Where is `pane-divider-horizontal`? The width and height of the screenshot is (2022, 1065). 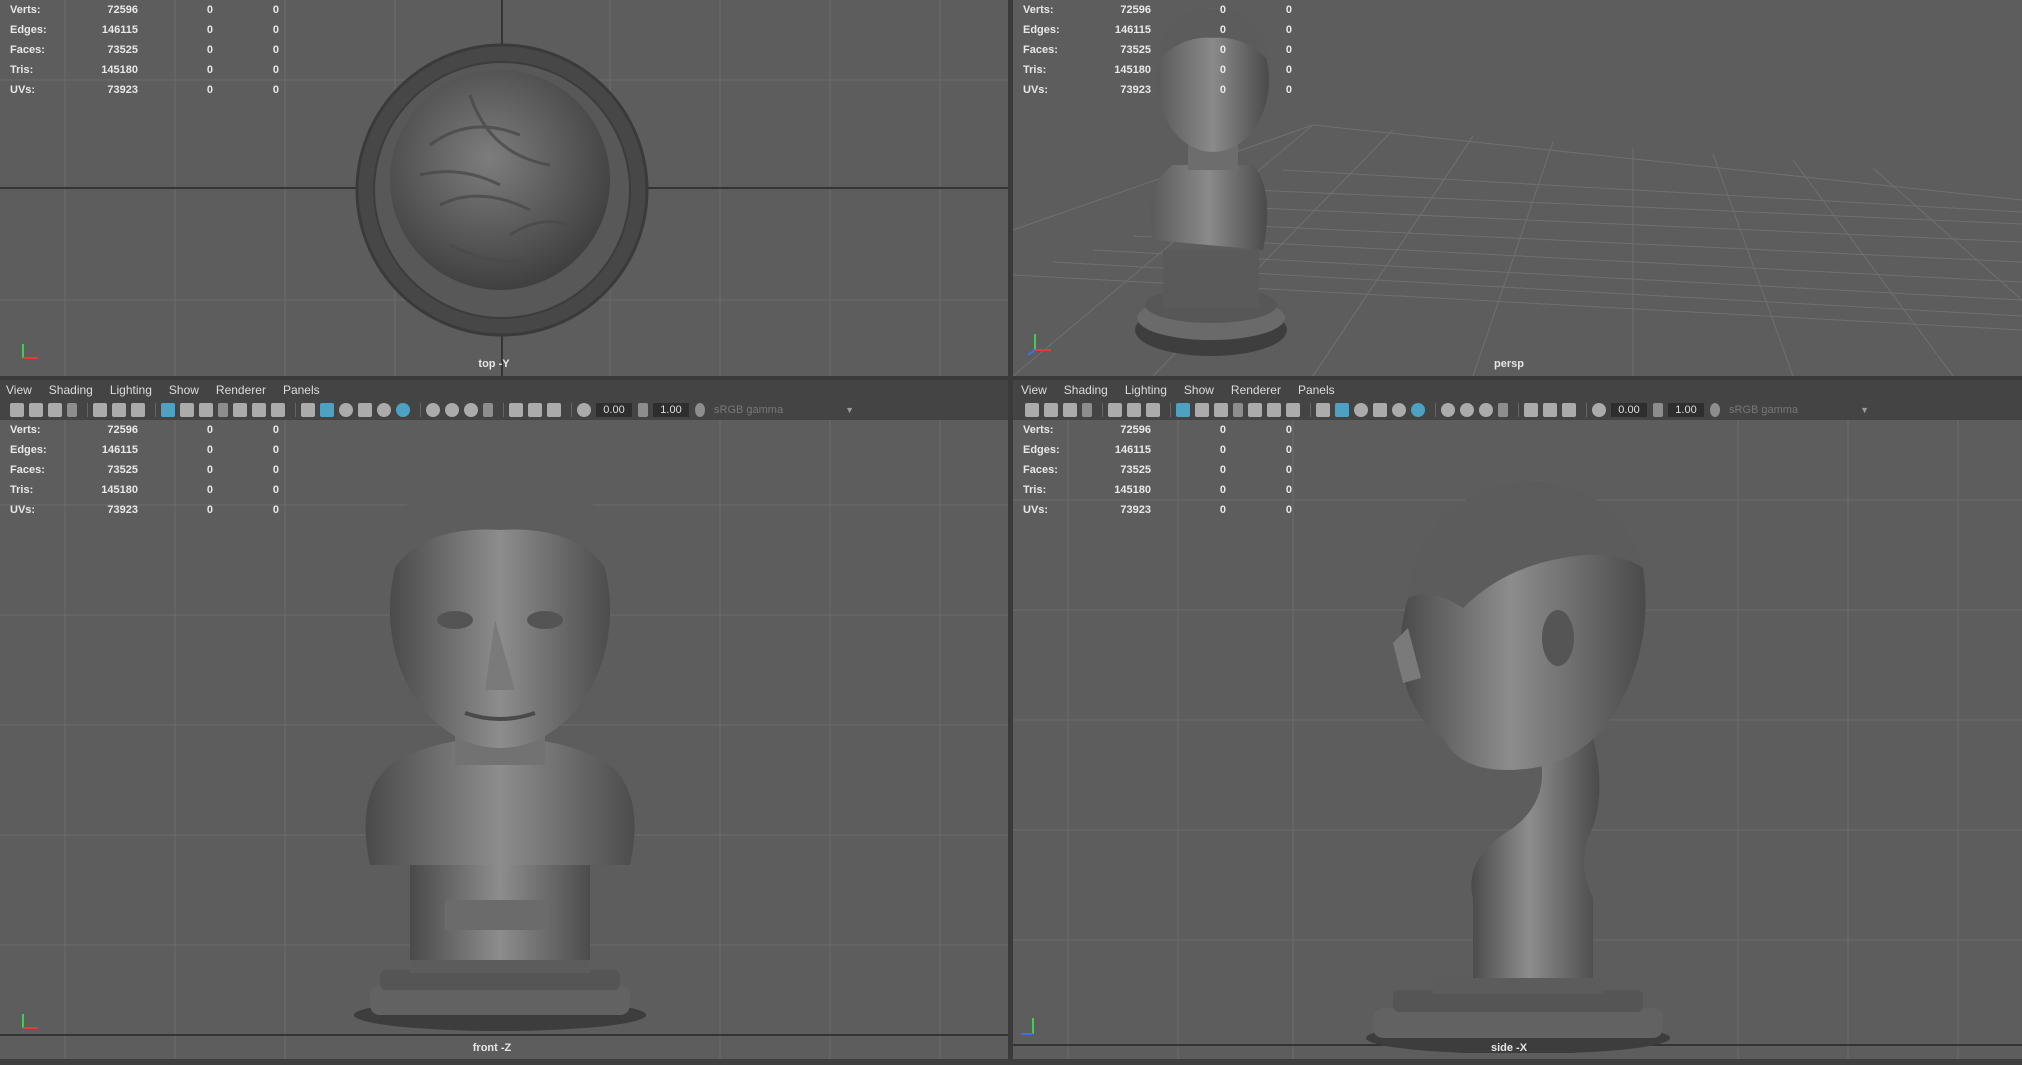
pane-divider-horizontal is located at coordinates (1011, 378).